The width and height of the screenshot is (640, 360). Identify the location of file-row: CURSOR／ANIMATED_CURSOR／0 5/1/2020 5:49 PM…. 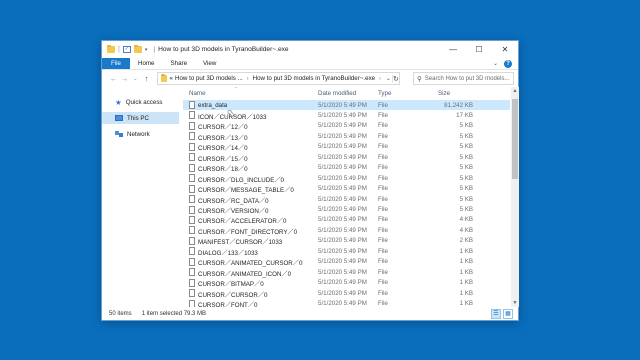
(346, 262).